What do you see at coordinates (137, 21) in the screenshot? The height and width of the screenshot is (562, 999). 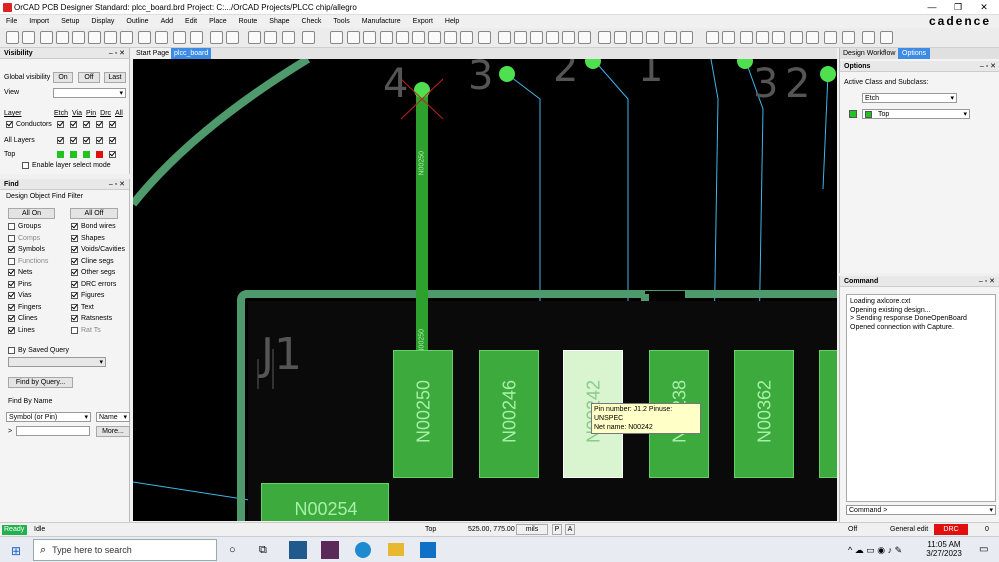 I see `menu-outline: Outline` at bounding box center [137, 21].